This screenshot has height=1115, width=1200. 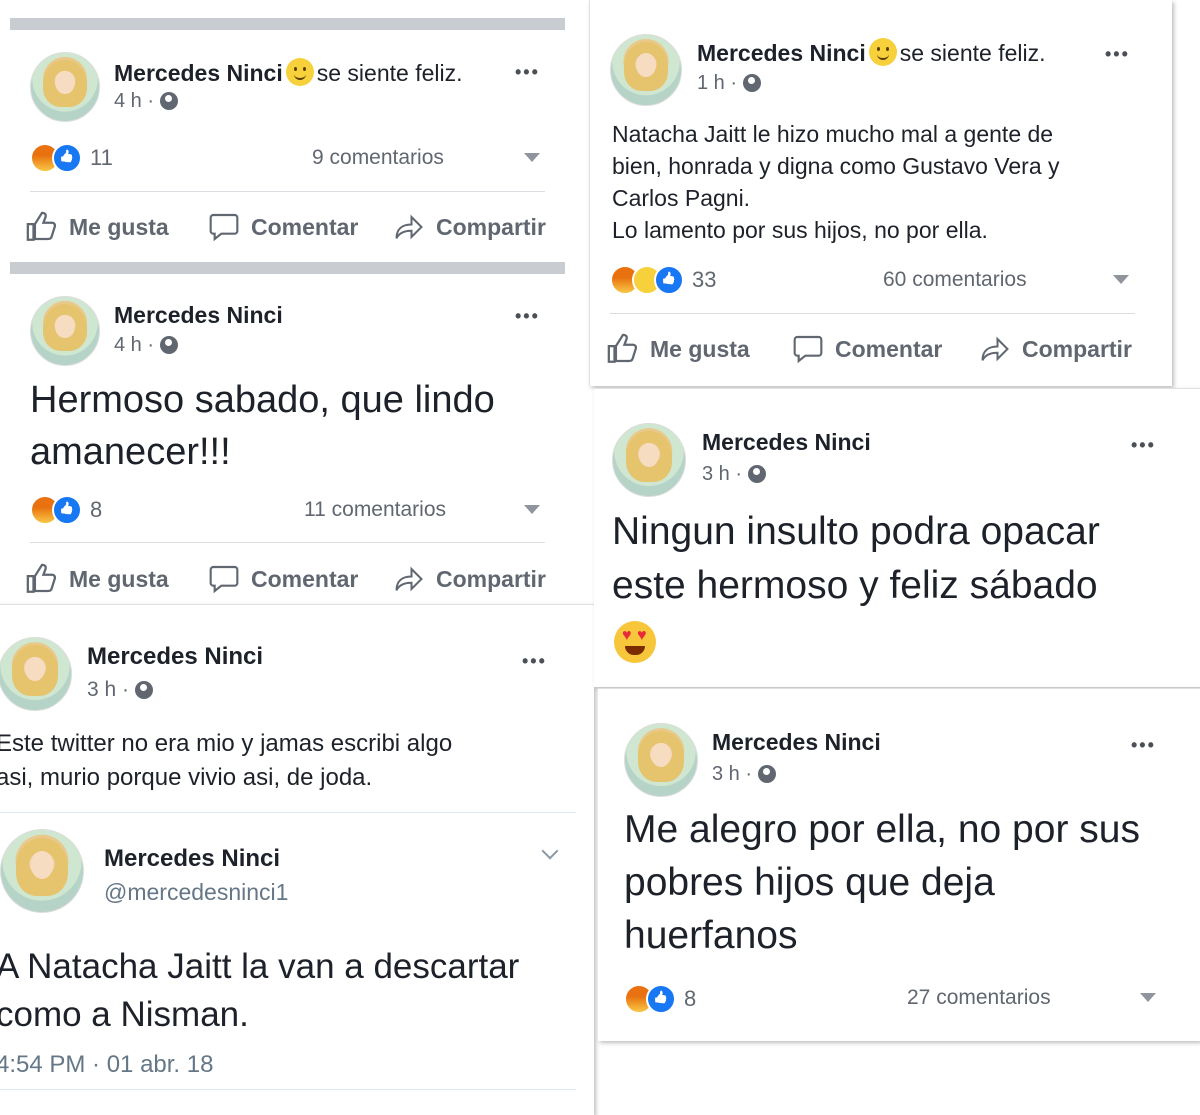 What do you see at coordinates (196, 892) in the screenshot?
I see `tweet-handle: @mercedesninci1` at bounding box center [196, 892].